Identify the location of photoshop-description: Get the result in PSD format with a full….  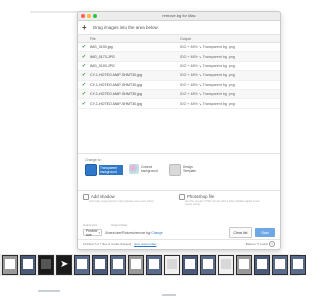
(222, 202).